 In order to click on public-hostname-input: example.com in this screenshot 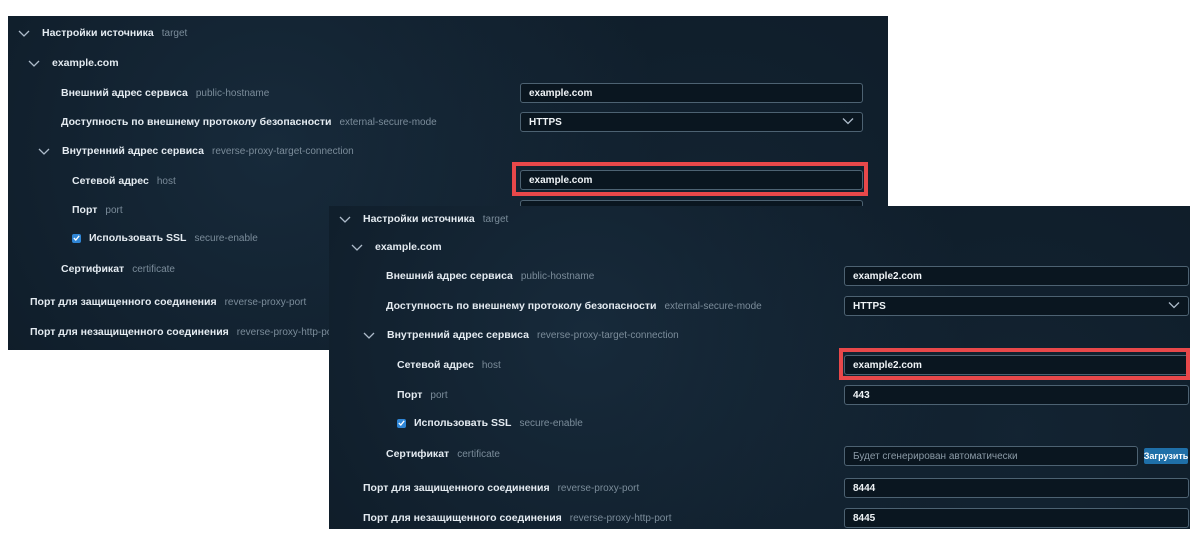, I will do `click(691, 93)`.